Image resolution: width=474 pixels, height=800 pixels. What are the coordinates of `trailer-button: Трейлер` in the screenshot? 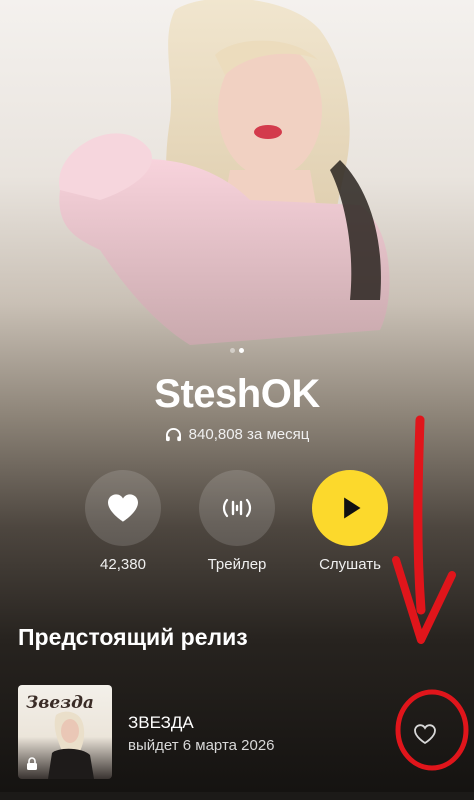 It's located at (237, 521).